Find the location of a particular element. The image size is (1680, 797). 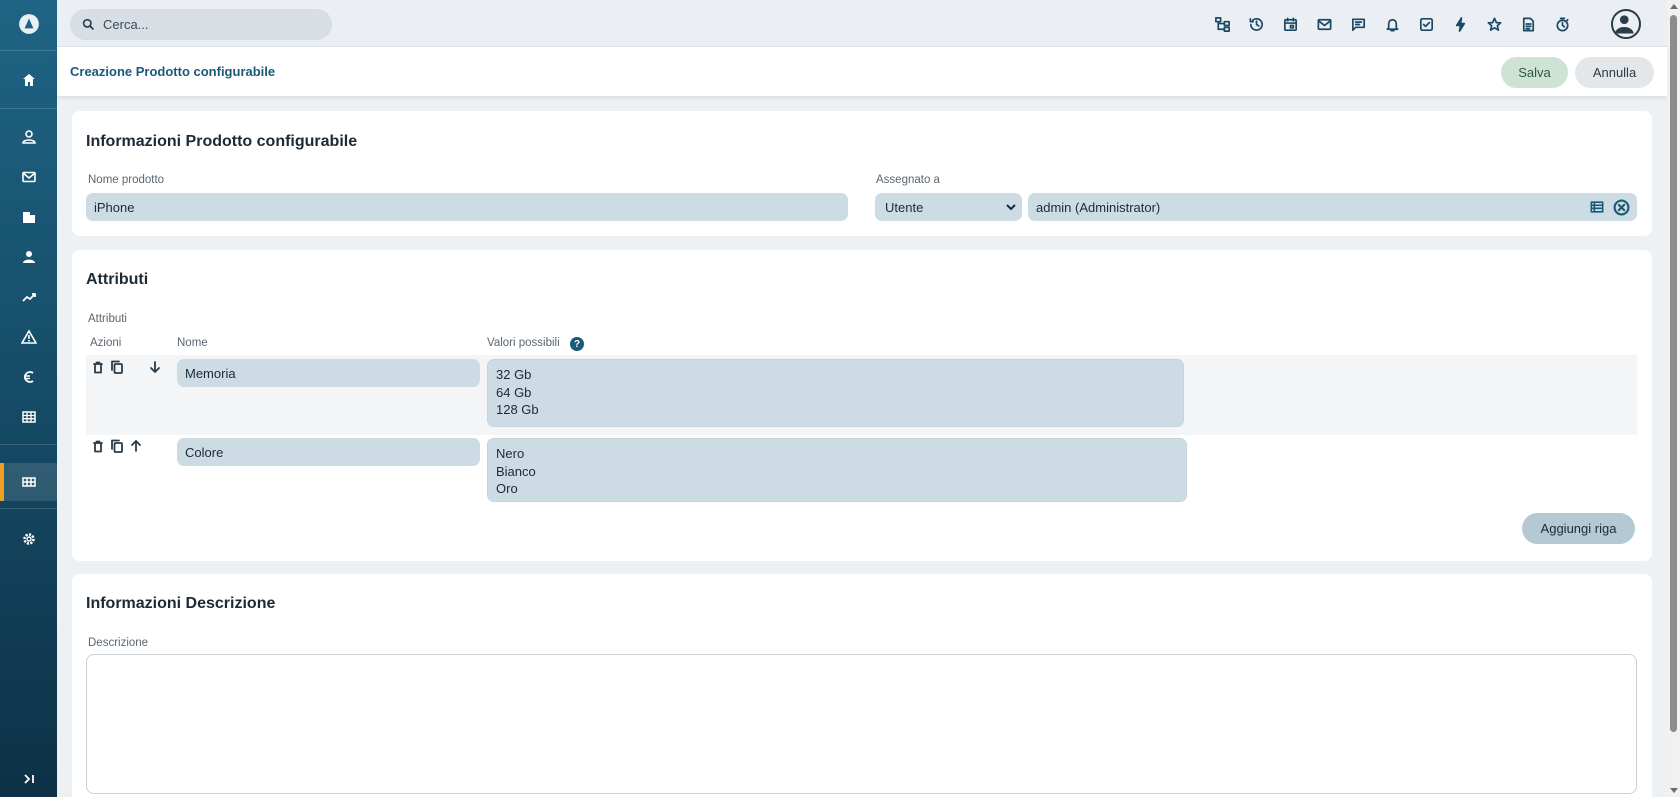

assigned-type-value: Utente is located at coordinates (904, 207).